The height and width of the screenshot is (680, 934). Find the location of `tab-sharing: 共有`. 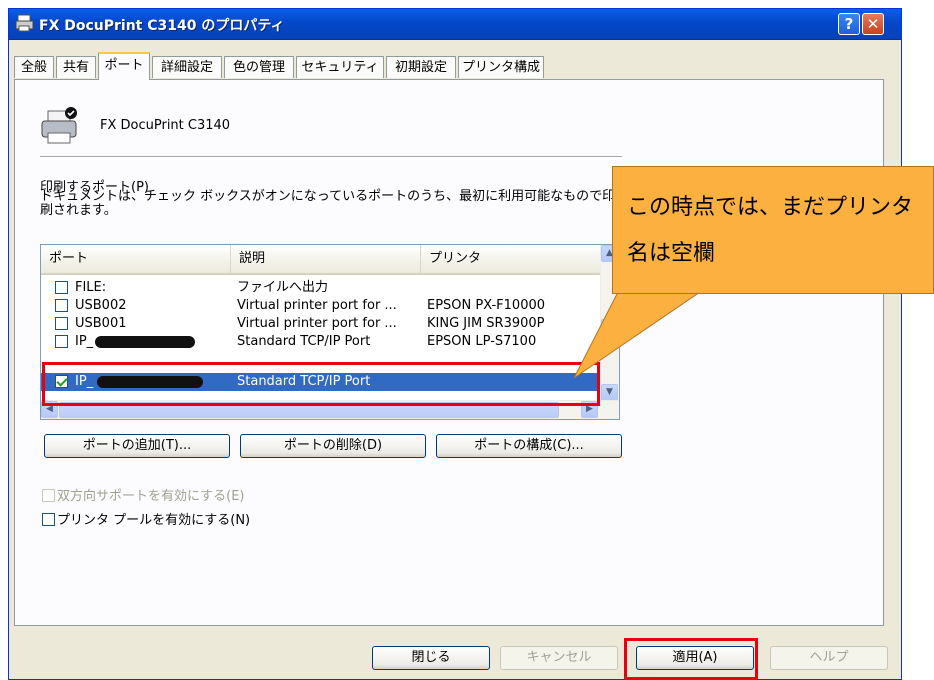

tab-sharing: 共有 is located at coordinates (76, 67).